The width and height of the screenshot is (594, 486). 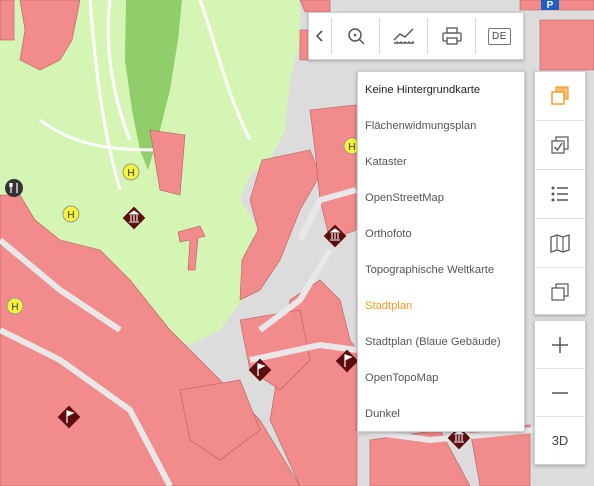 I want to click on layer-side-panel, so click(x=560, y=193).